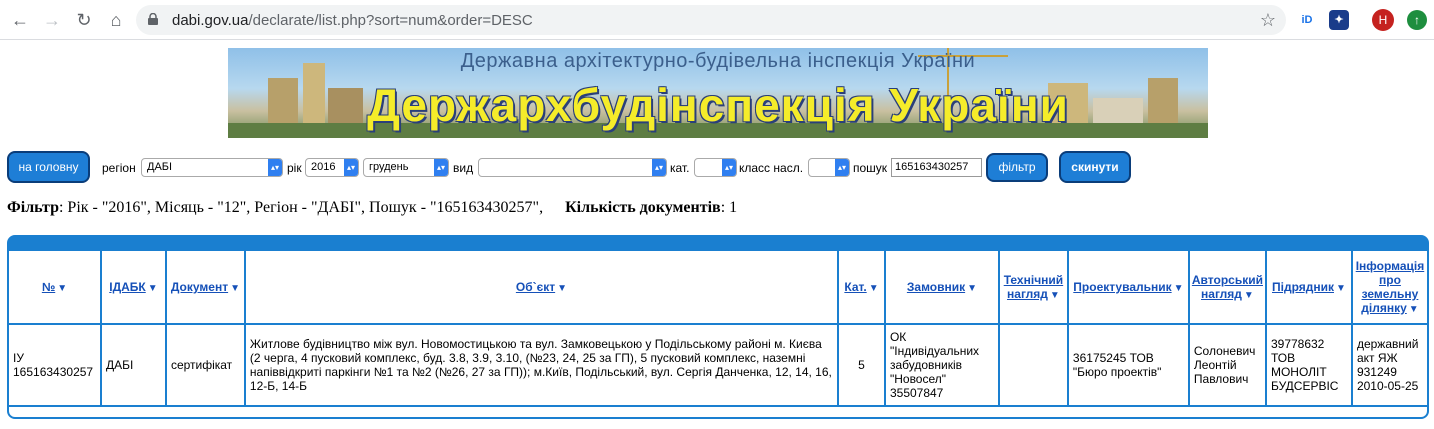  Describe the element at coordinates (715, 167) in the screenshot. I see `category-select: ▴▾` at that location.